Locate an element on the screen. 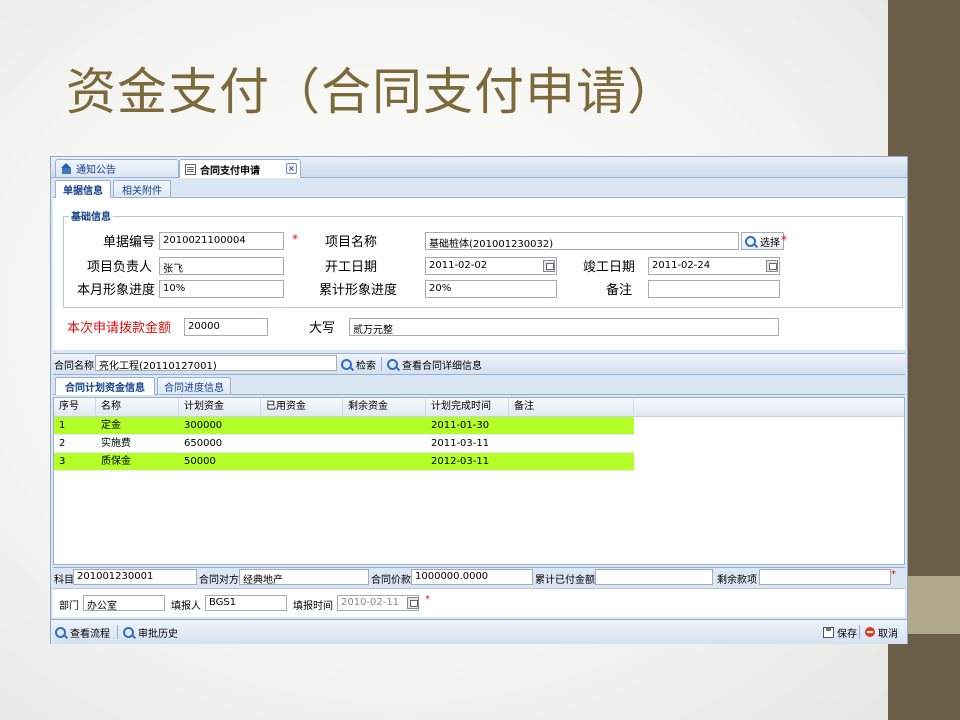 The width and height of the screenshot is (960, 720). contract-detail-button: 查看合同详细信息 is located at coordinates (434, 364).